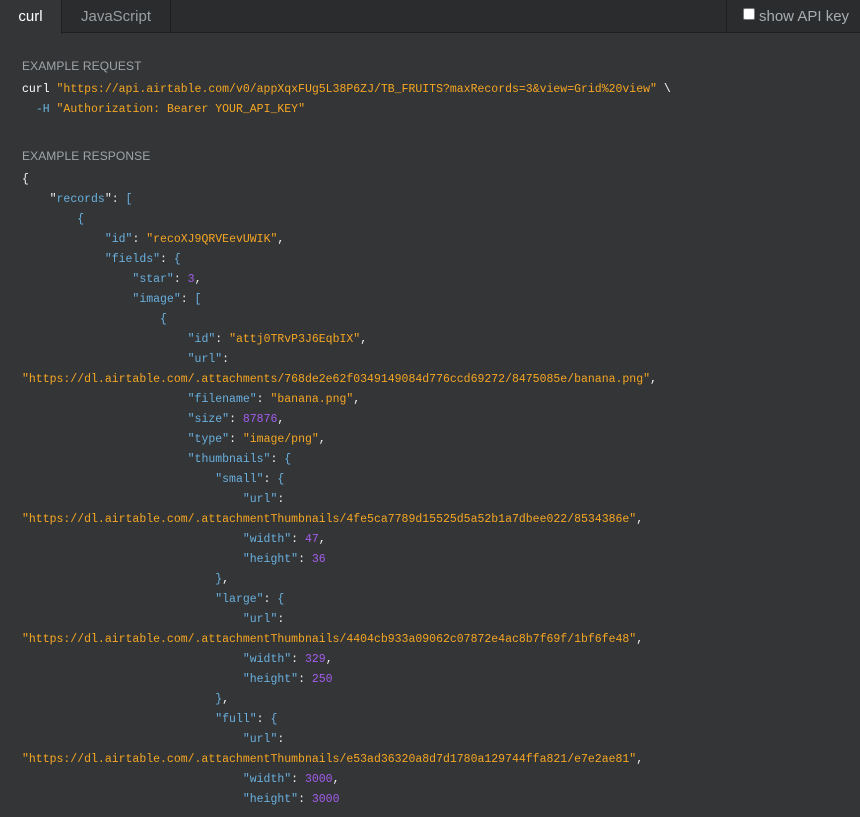  What do you see at coordinates (346, 110) in the screenshot?
I see `code-line: -H "Authorization: Bearer YOUR_API_KEY"` at bounding box center [346, 110].